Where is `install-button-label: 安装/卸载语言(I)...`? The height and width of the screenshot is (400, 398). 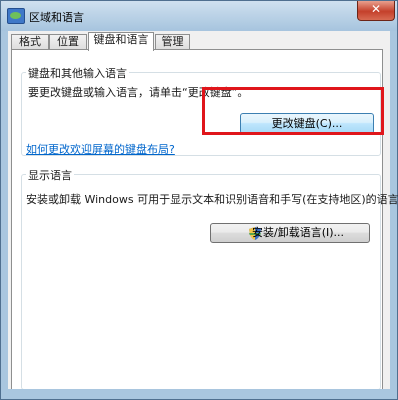 install-button-label: 安装/卸载语言(I)... is located at coordinates (298, 232).